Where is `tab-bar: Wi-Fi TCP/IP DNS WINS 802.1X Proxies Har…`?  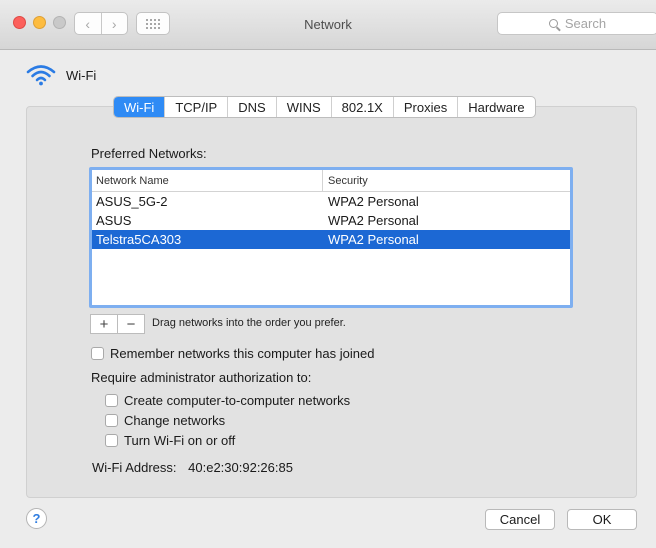 tab-bar: Wi-Fi TCP/IP DNS WINS 802.1X Proxies Har… is located at coordinates (324, 107).